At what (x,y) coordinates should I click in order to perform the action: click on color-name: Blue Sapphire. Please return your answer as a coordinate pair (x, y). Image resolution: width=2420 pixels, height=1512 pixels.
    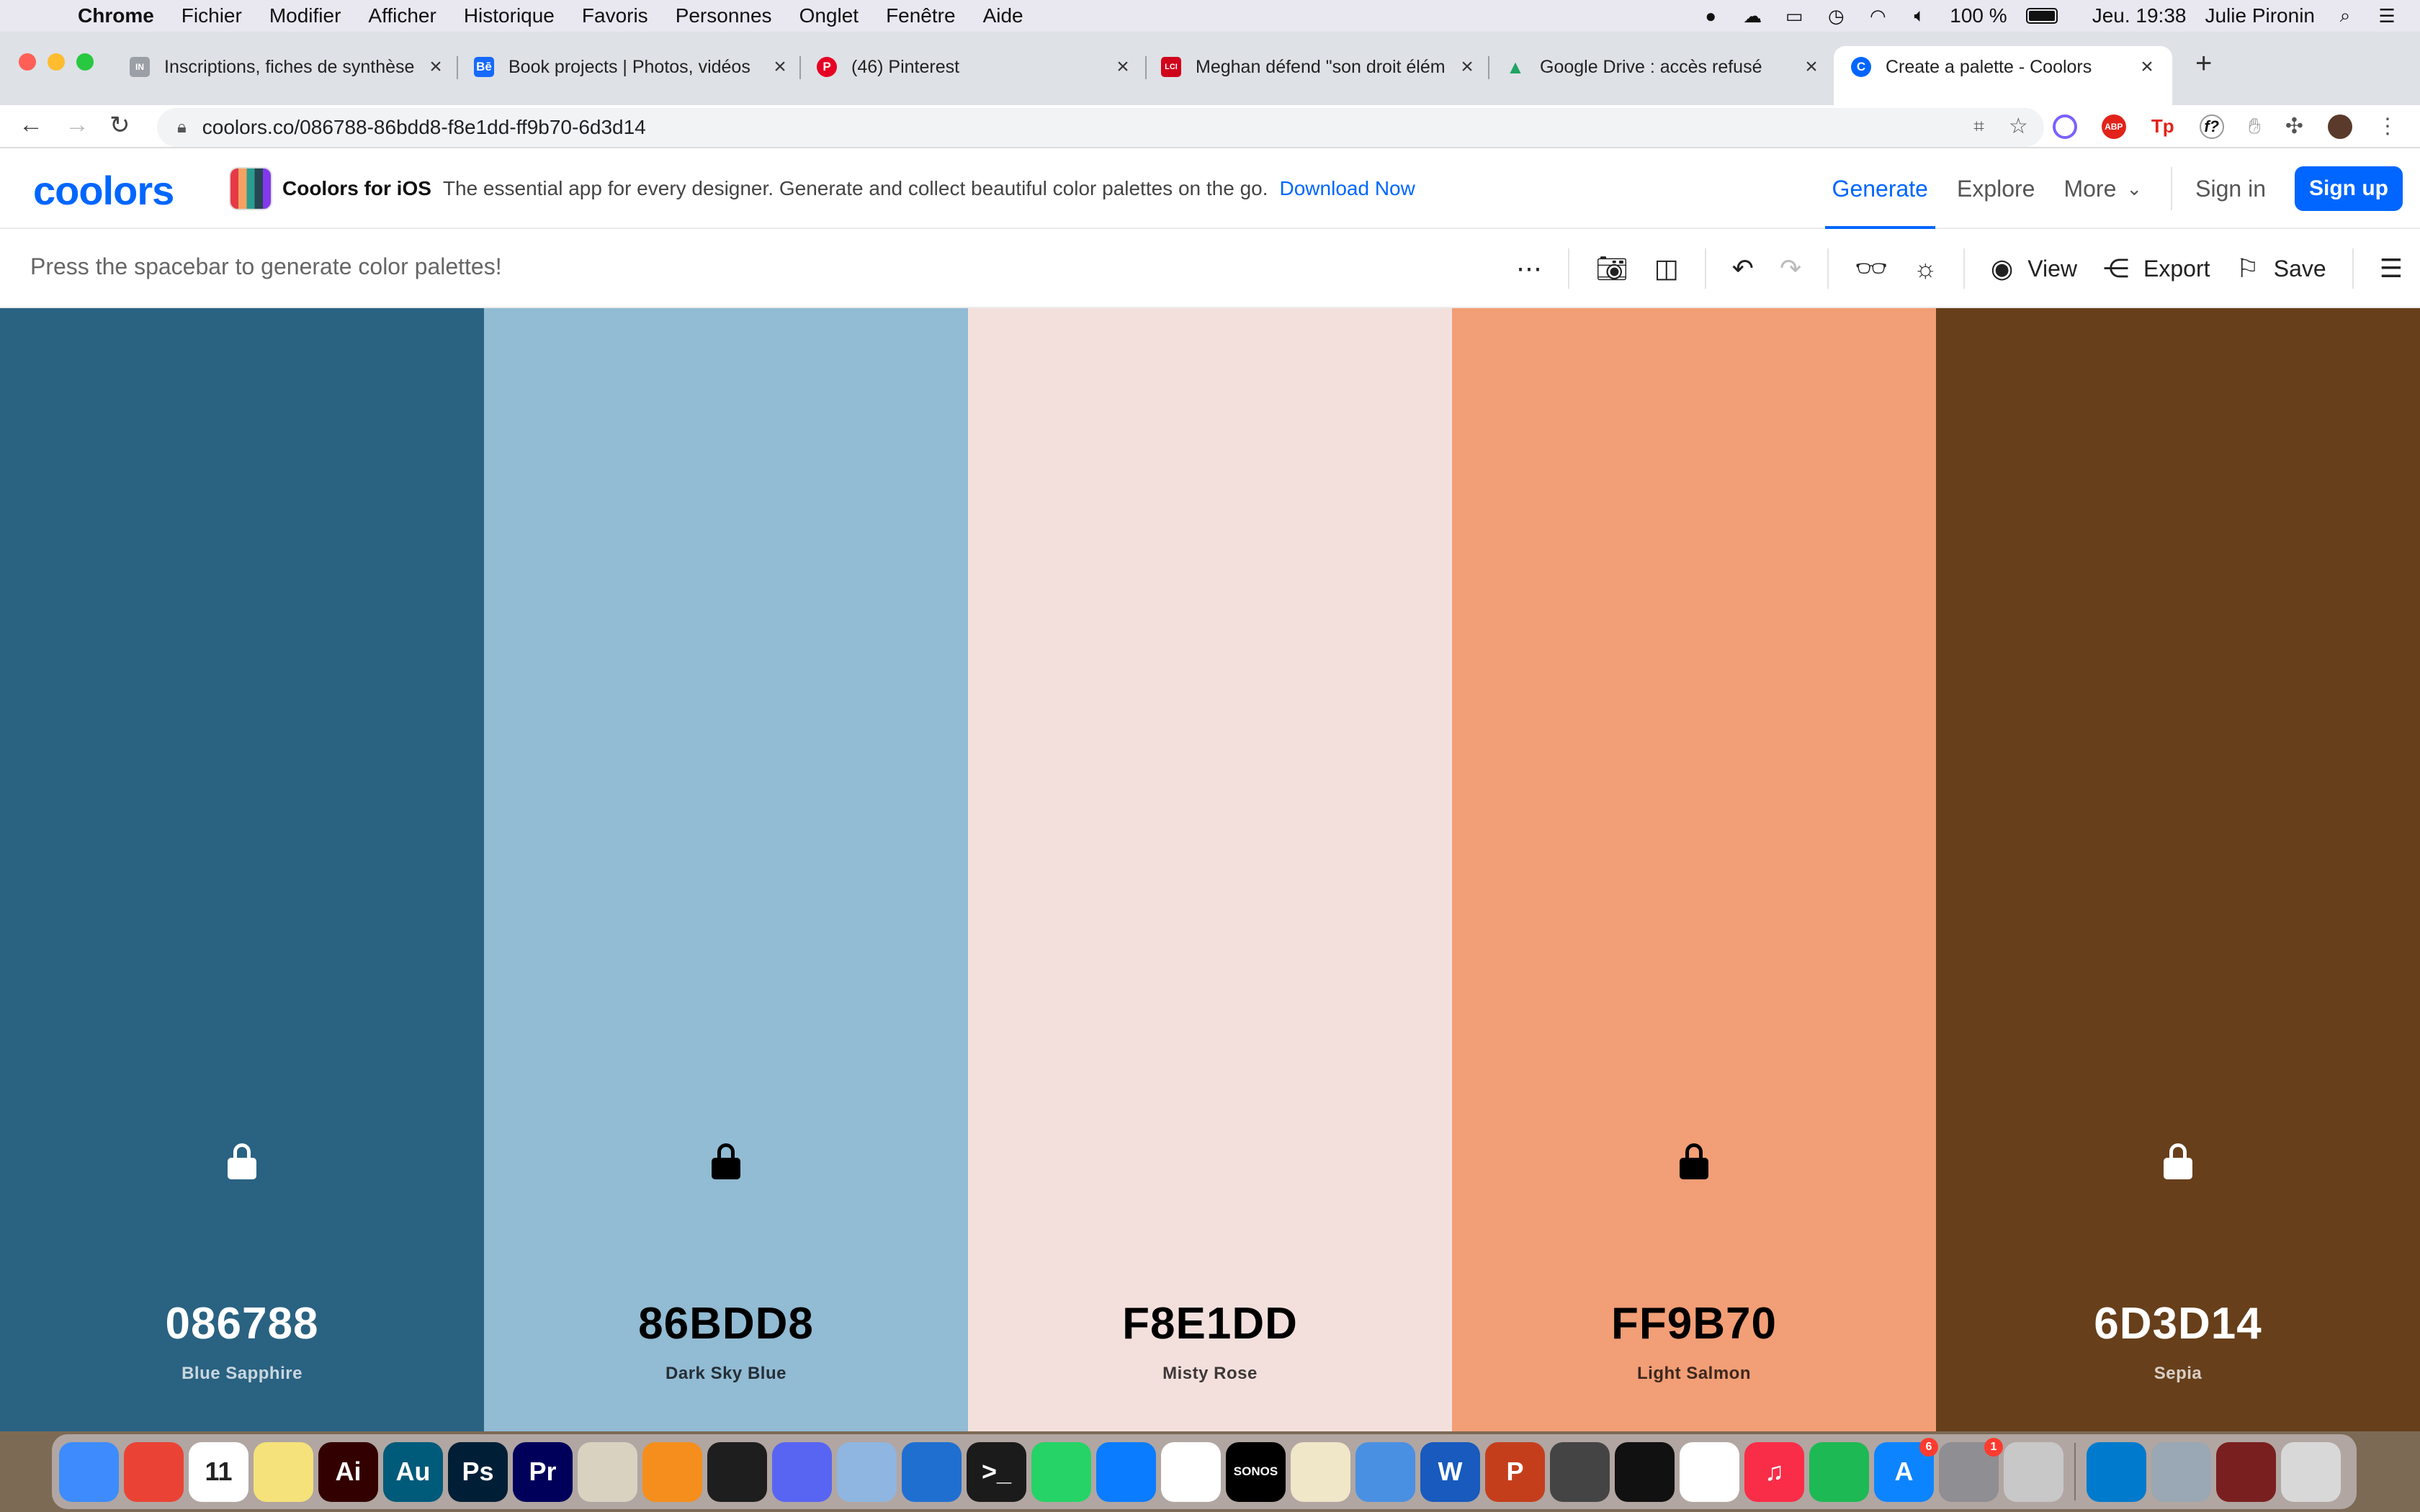
    Looking at the image, I should click on (242, 1374).